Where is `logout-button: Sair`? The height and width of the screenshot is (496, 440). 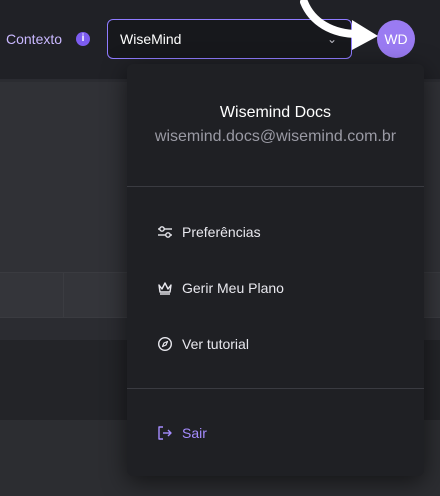 logout-button: Sair is located at coordinates (182, 433).